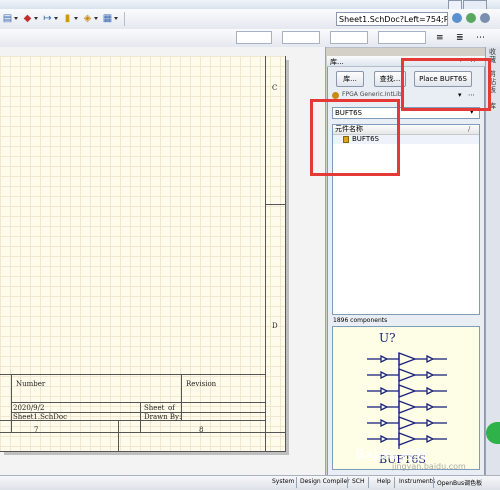 Image resolution: width=500 pixels, height=490 pixels. What do you see at coordinates (492, 261) in the screenshot?
I see `panel-tab-strip` at bounding box center [492, 261].